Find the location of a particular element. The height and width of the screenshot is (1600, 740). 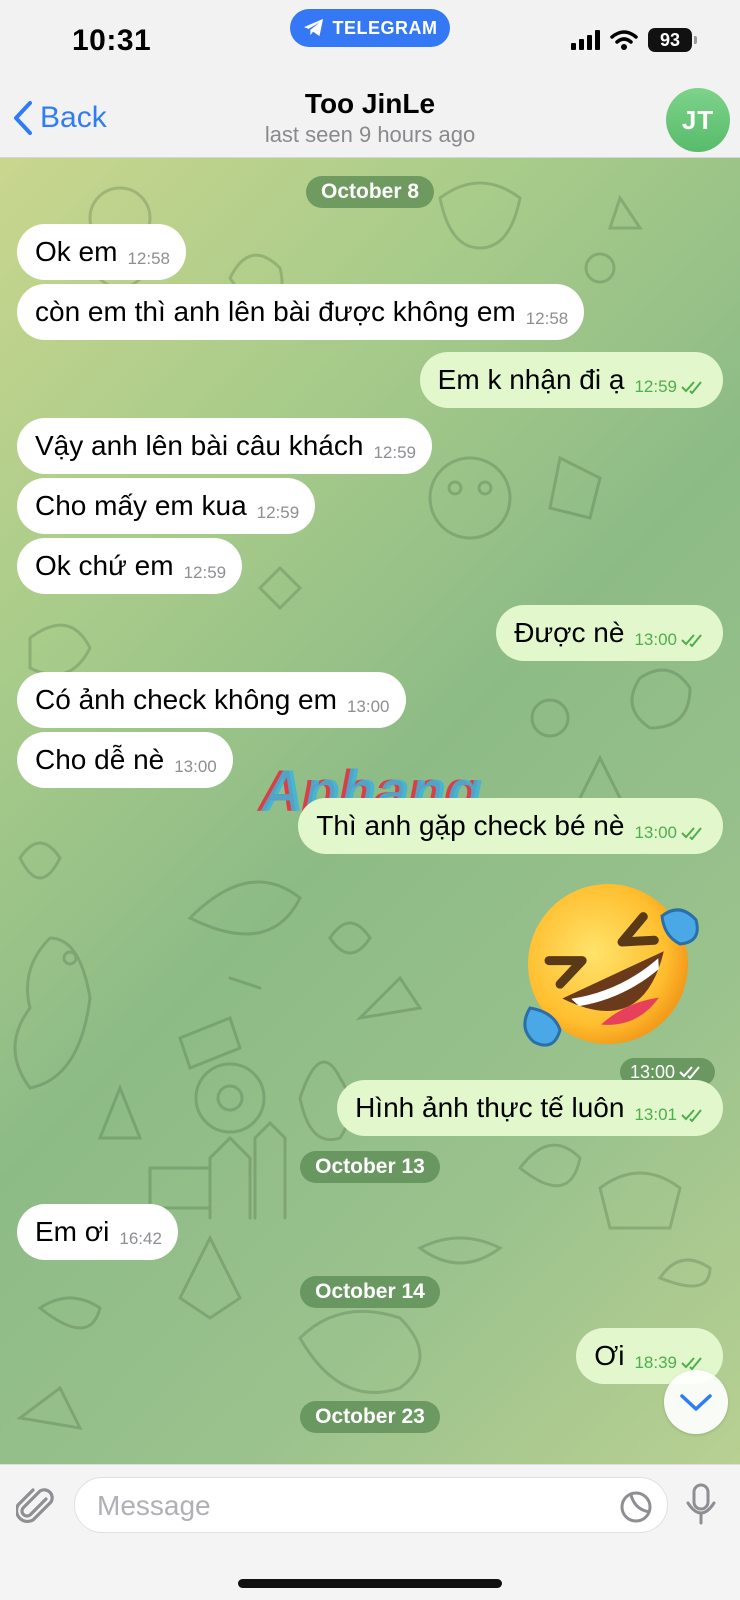

status-time: 10:31 is located at coordinates (112, 40).